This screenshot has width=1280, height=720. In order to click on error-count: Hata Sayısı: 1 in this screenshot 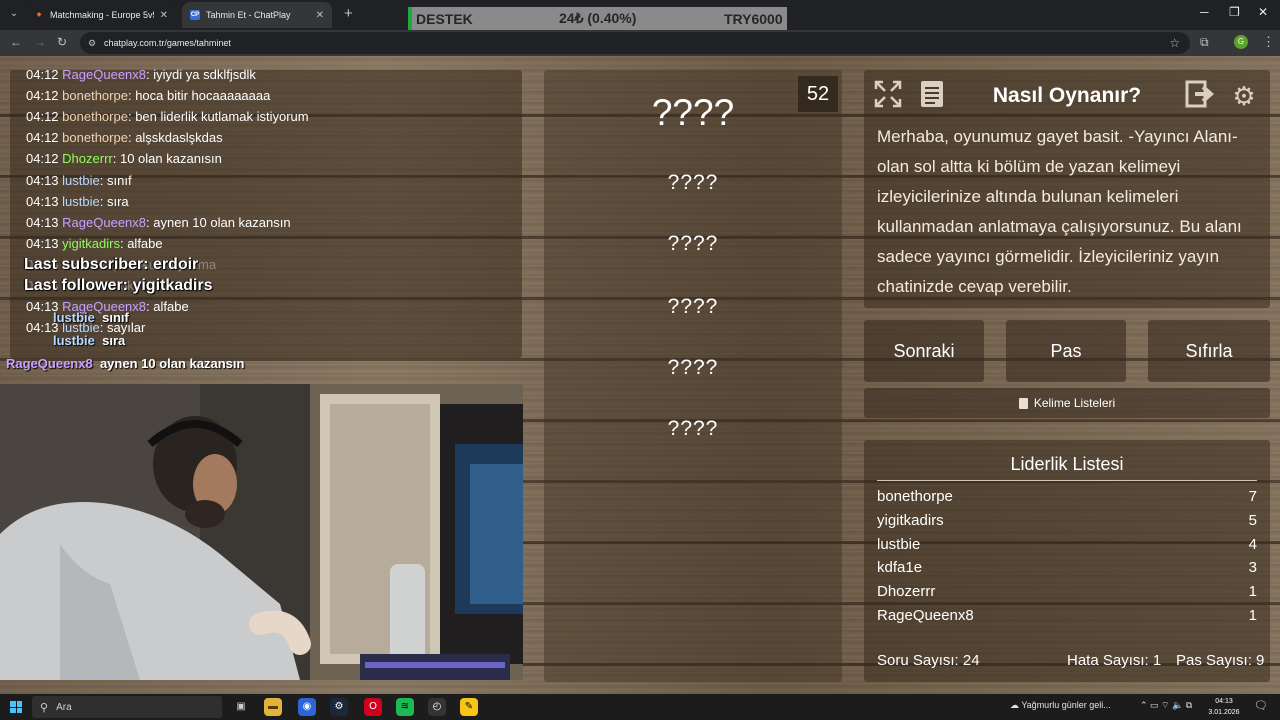, I will do `click(1114, 660)`.